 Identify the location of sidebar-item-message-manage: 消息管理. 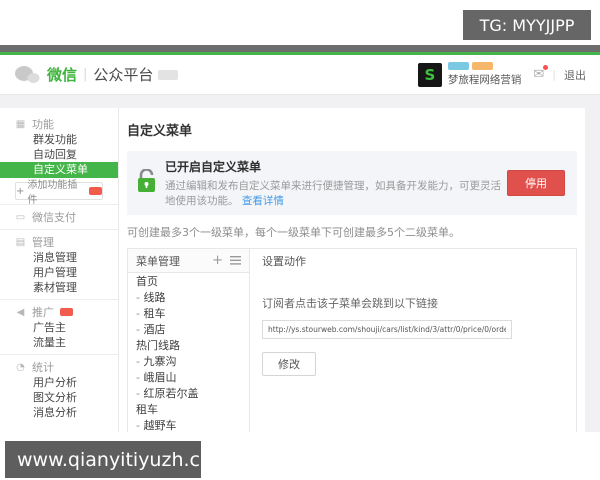
(59, 257).